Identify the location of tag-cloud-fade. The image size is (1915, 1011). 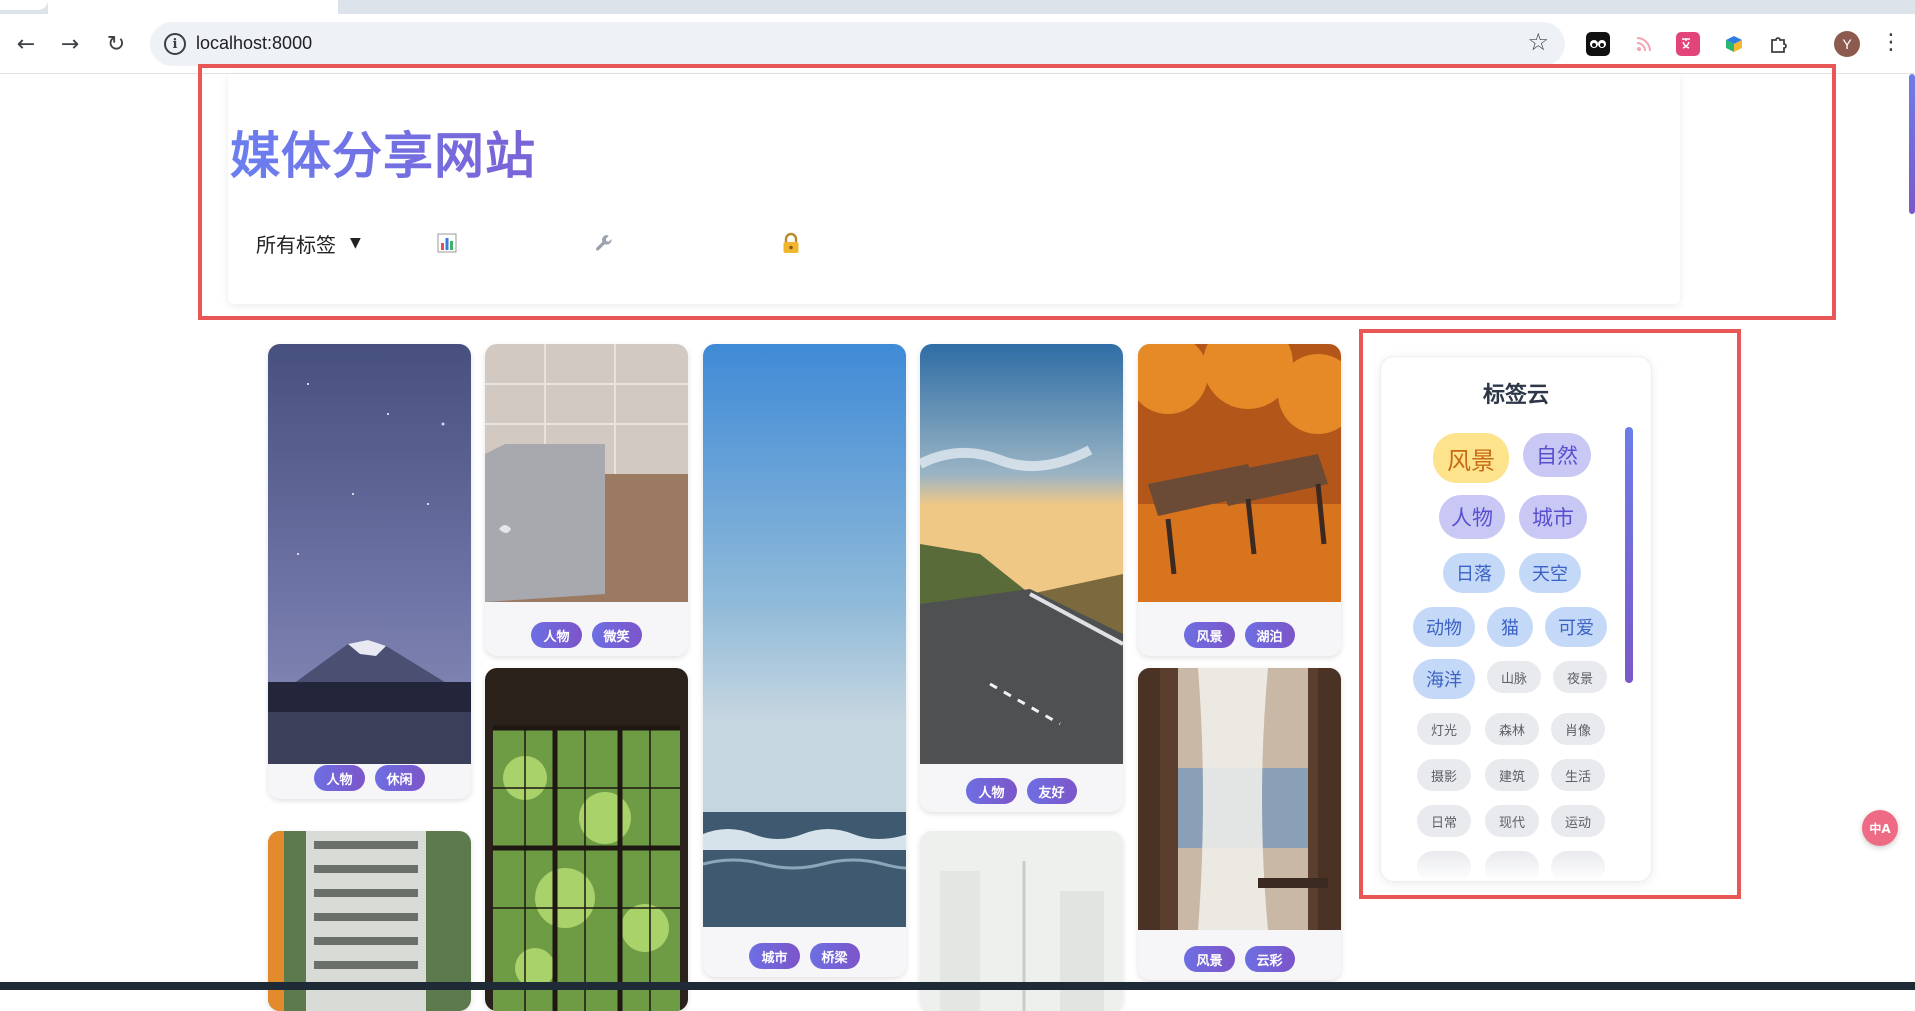
(1516, 866).